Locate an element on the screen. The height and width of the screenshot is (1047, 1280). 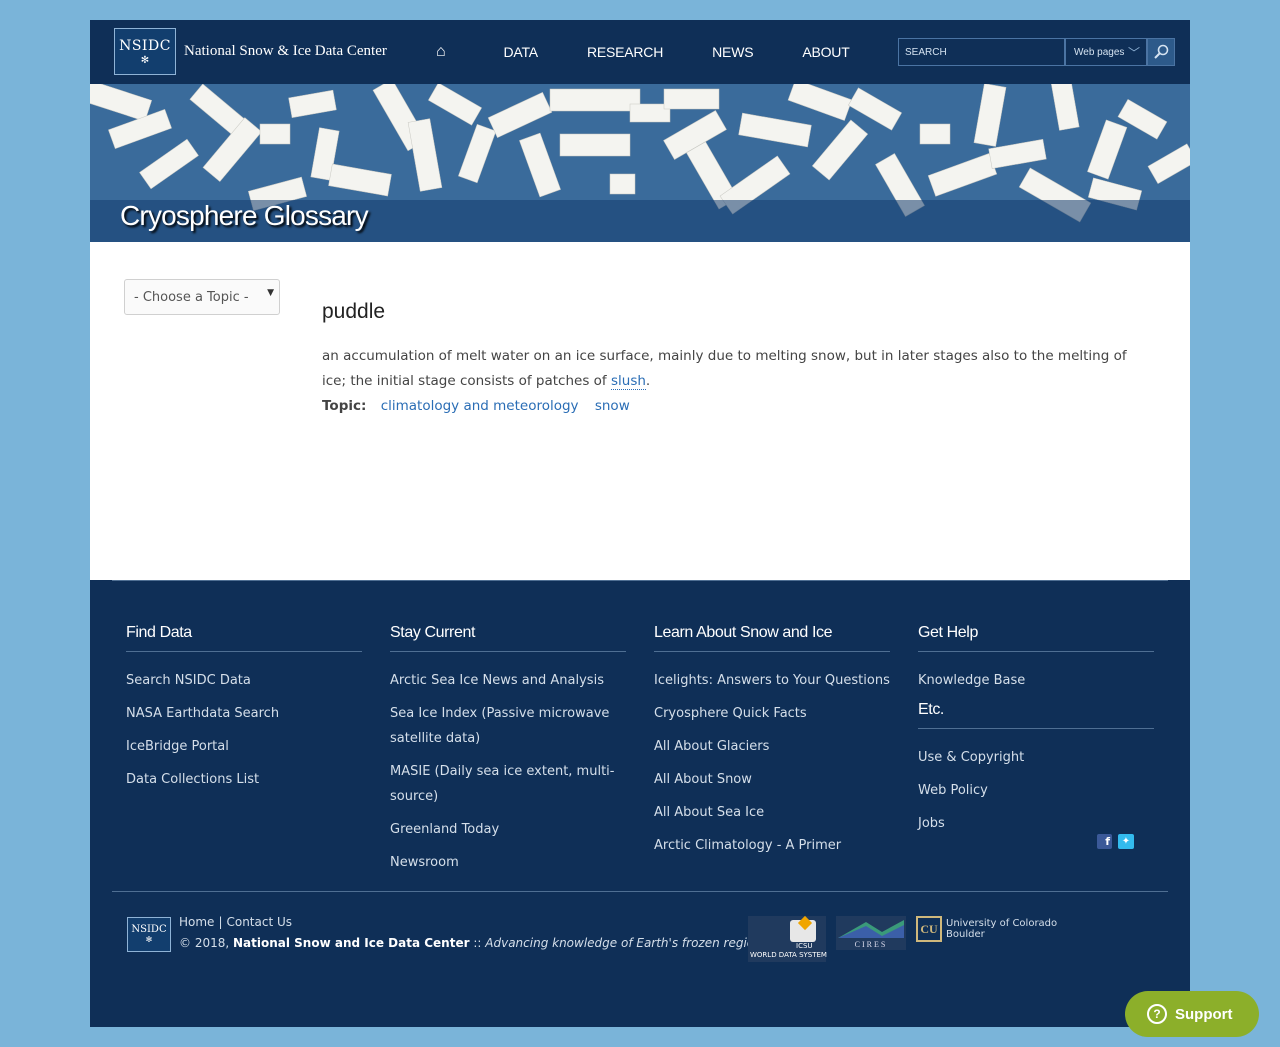
logo-text: NSIDC is located at coordinates (145, 46).